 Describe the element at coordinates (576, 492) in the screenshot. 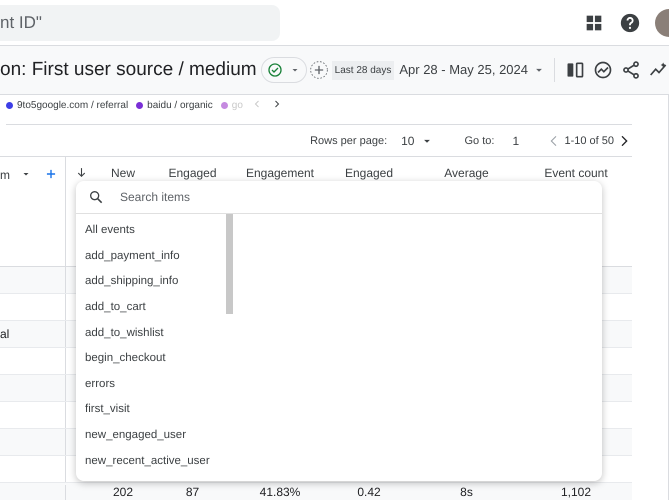

I see `table-cell: 1,102` at that location.